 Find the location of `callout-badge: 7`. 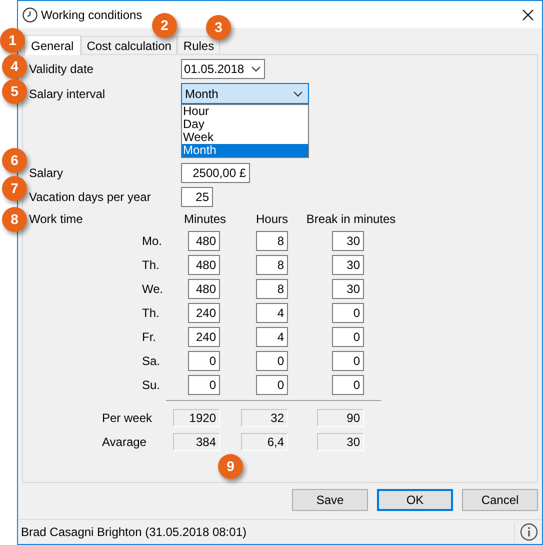

callout-badge: 7 is located at coordinates (14, 188).